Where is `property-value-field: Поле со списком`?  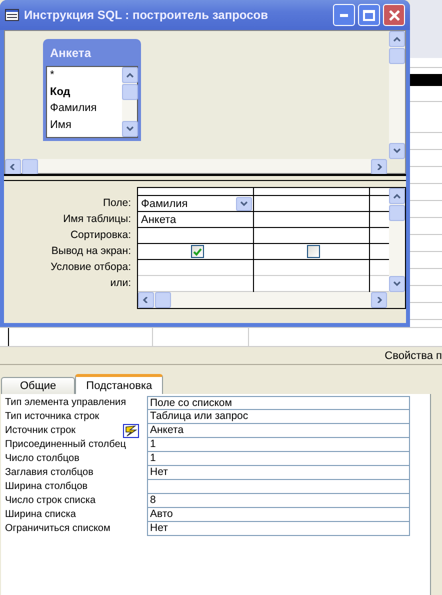
property-value-field: Поле со списком is located at coordinates (278, 403).